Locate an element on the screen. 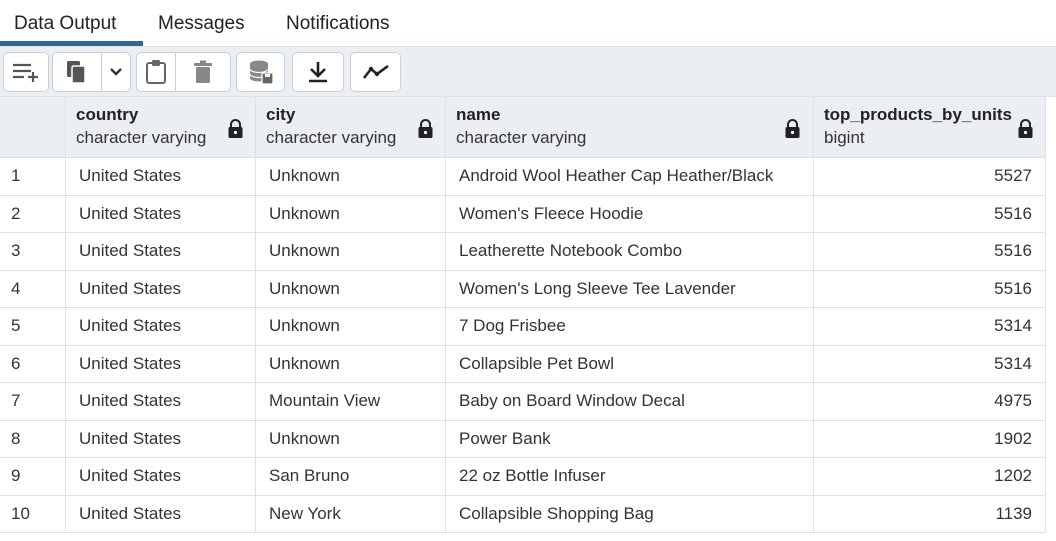 Image resolution: width=1056 pixels, height=541 pixels. name-cell: Collapsible Pet Bowl is located at coordinates (630, 363).